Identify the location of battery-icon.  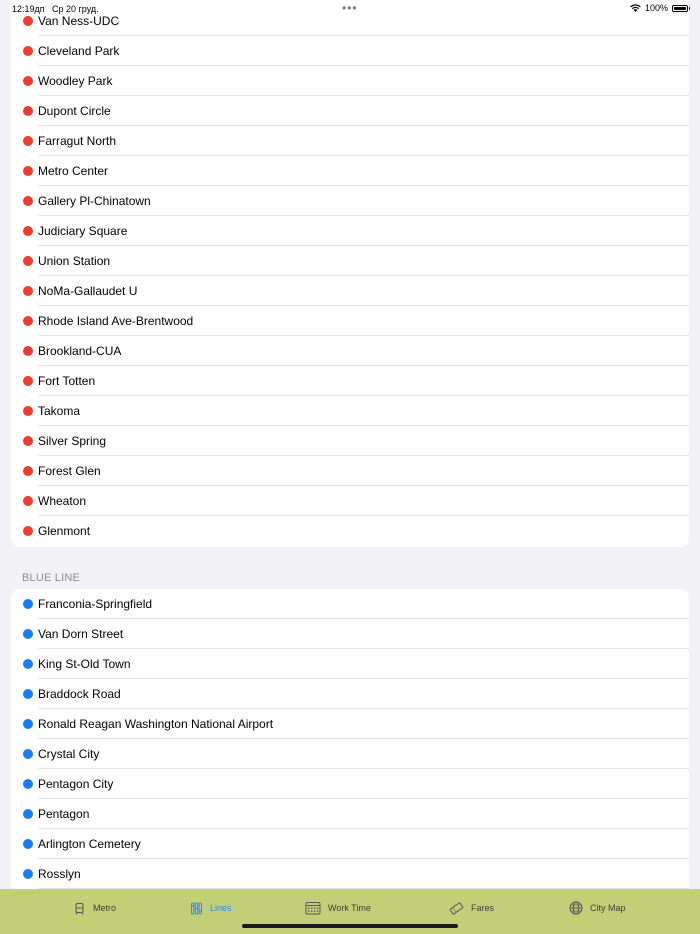
(681, 8).